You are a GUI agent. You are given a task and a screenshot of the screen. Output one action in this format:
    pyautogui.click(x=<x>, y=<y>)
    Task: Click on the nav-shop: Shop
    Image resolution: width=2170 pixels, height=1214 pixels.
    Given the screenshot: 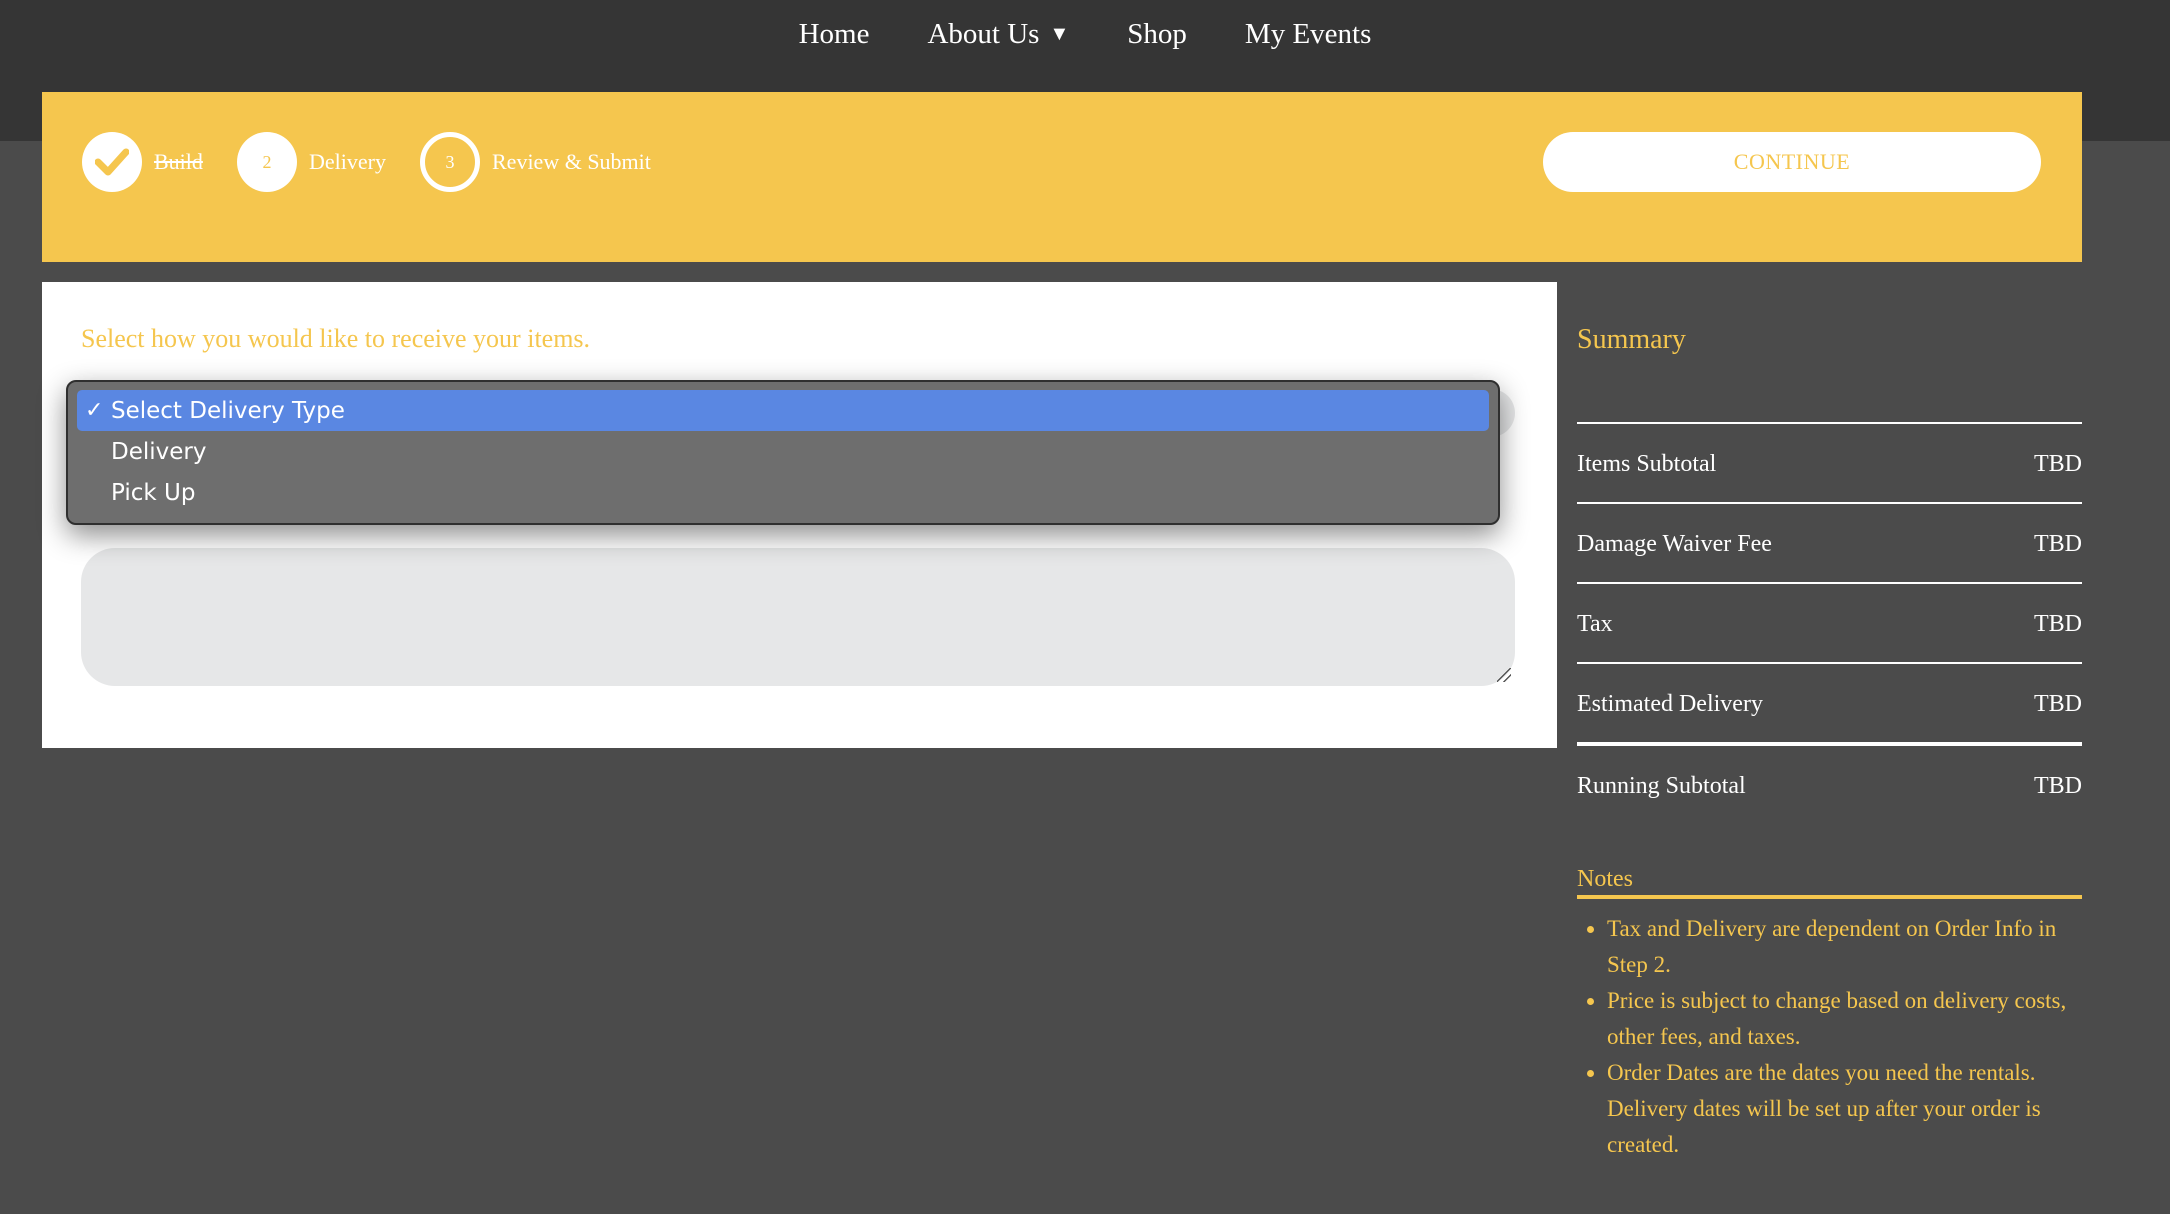 What is the action you would take?
    pyautogui.click(x=1157, y=34)
    